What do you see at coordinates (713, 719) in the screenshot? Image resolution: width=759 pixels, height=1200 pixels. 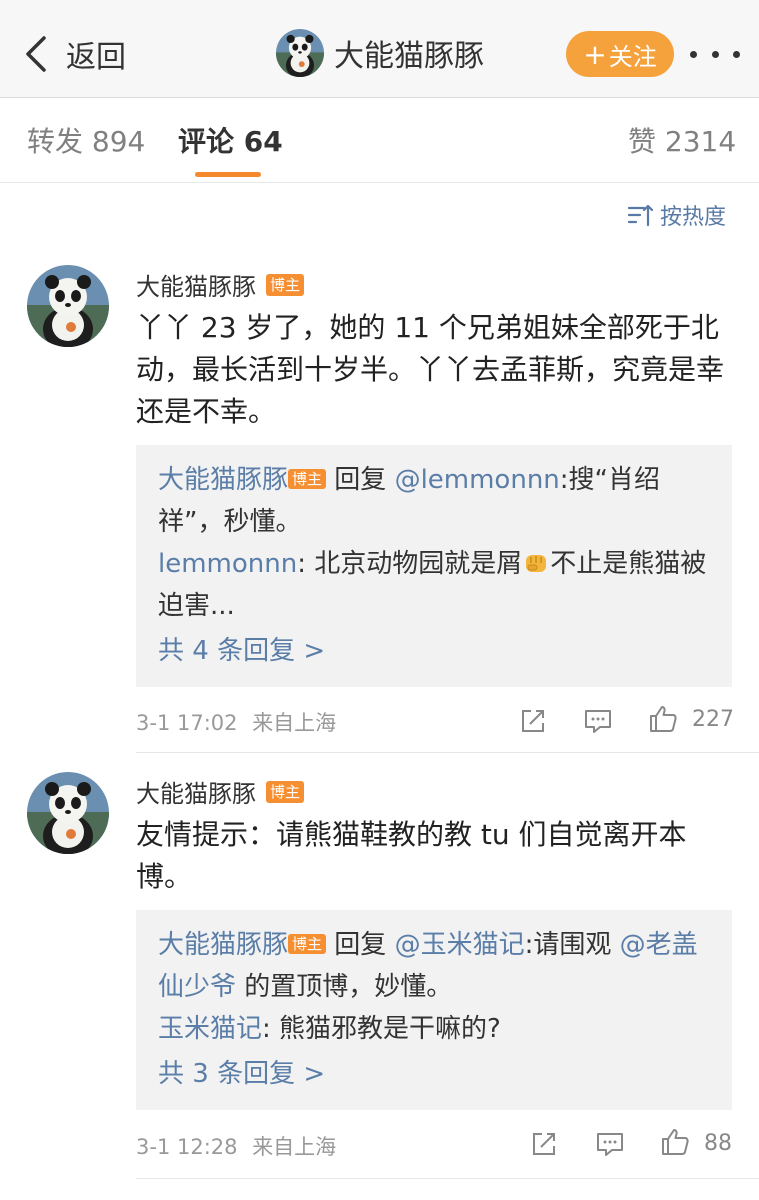 I see `like-count: 227` at bounding box center [713, 719].